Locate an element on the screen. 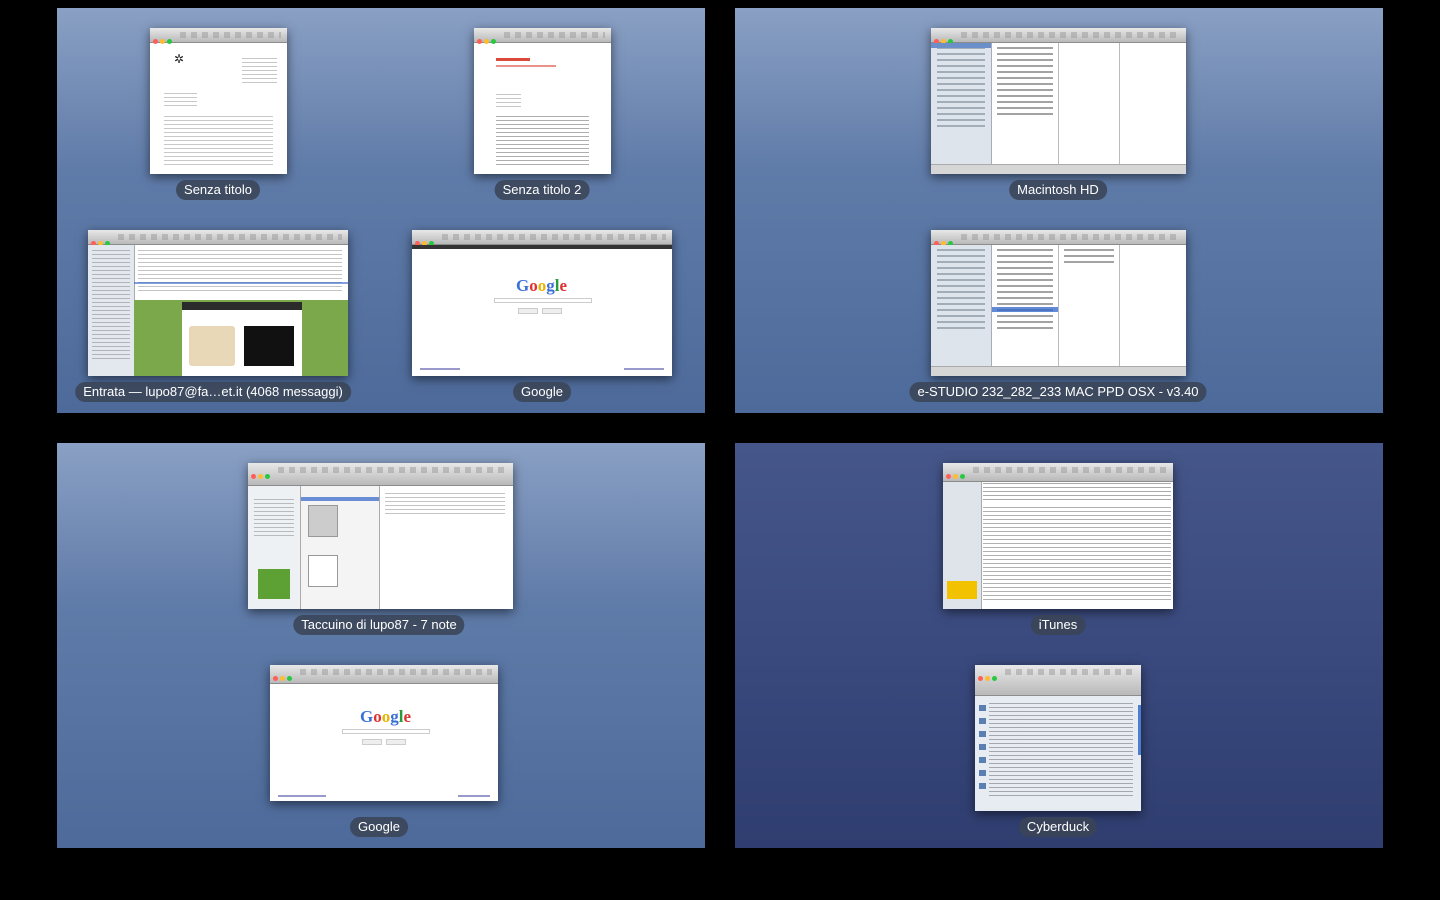  window-label: Cyberduck is located at coordinates (1058, 827).